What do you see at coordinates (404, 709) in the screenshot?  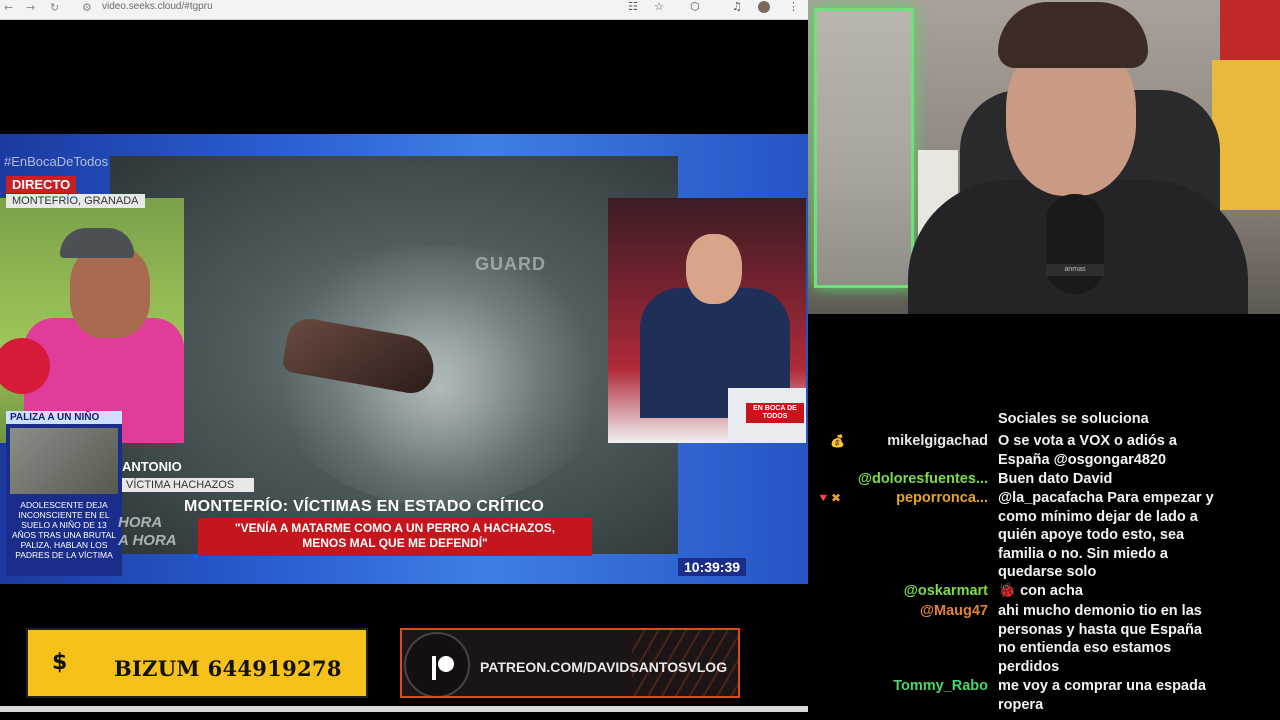 I see `player-progress-strip` at bounding box center [404, 709].